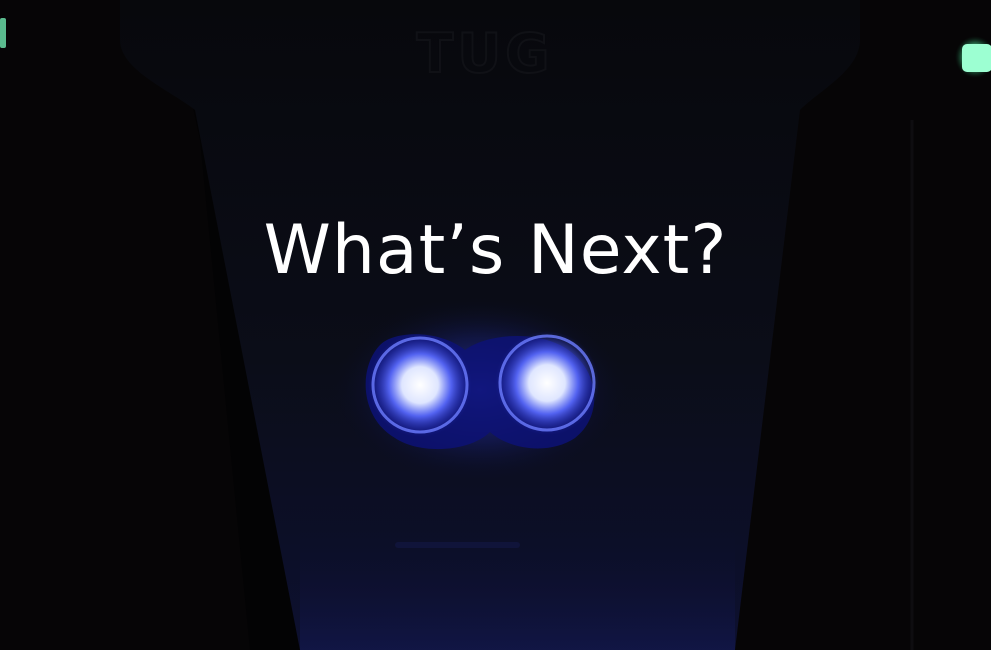 This screenshot has width=991, height=650. What do you see at coordinates (547, 383) in the screenshot?
I see `headlight-right-icon` at bounding box center [547, 383].